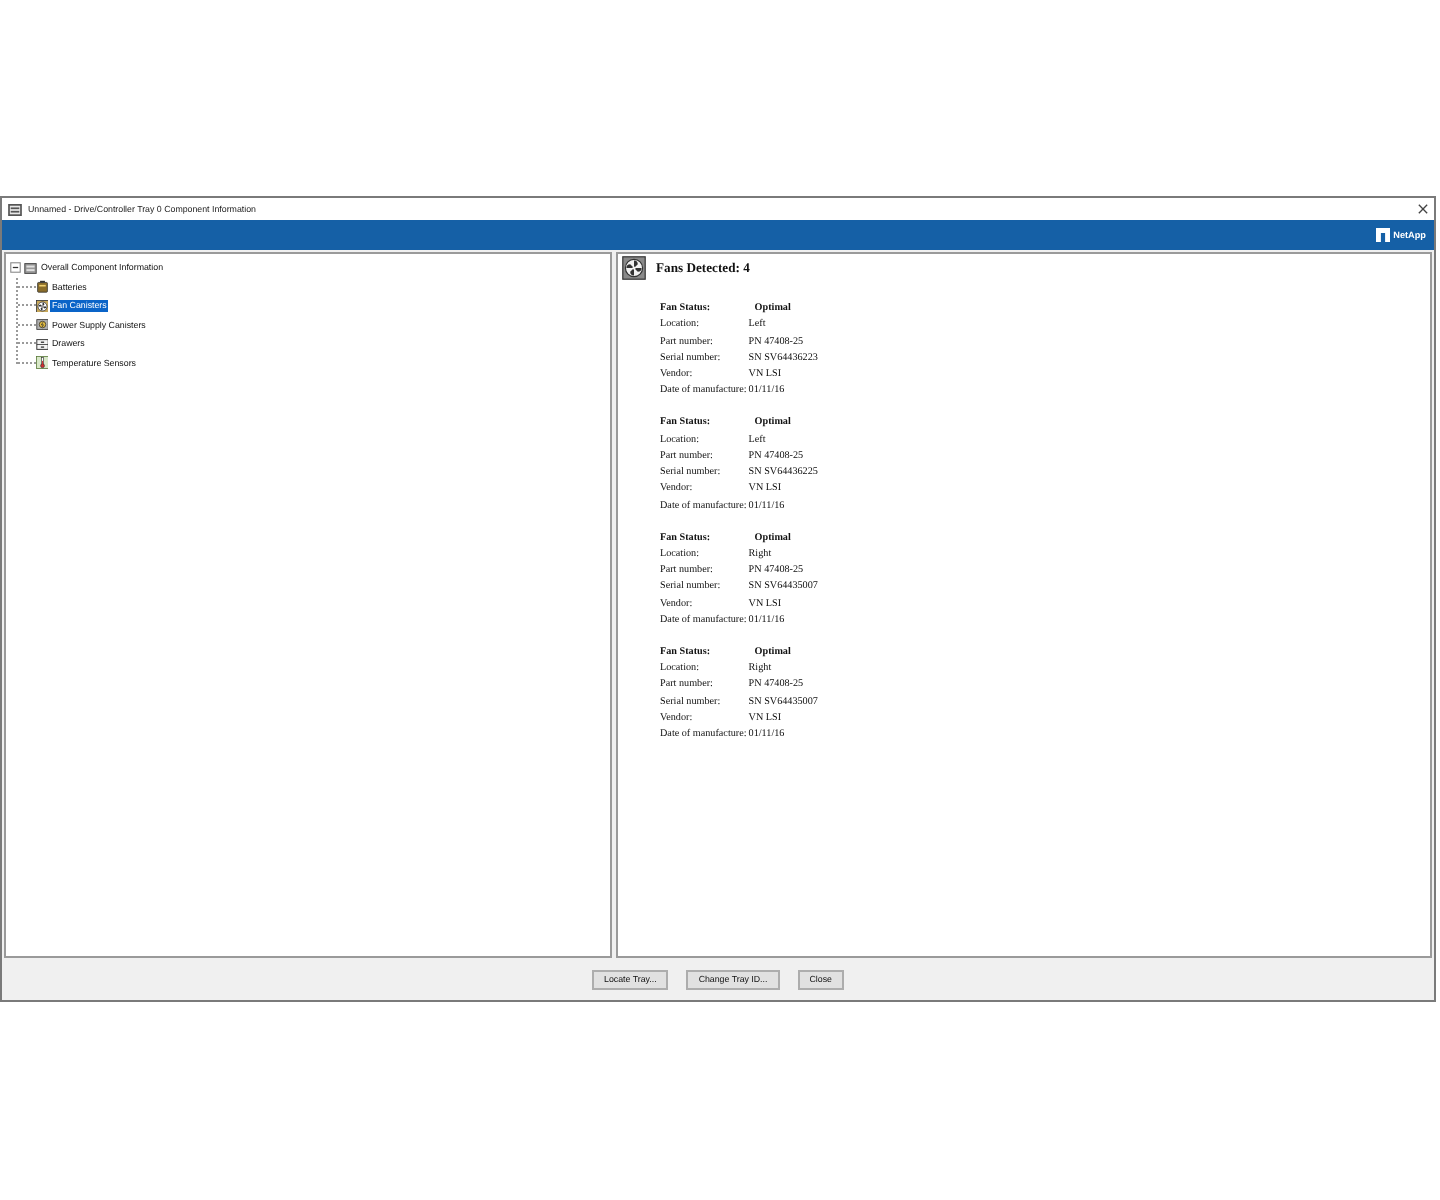  Describe the element at coordinates (41, 343) in the screenshot. I see `drawer-icon` at that location.